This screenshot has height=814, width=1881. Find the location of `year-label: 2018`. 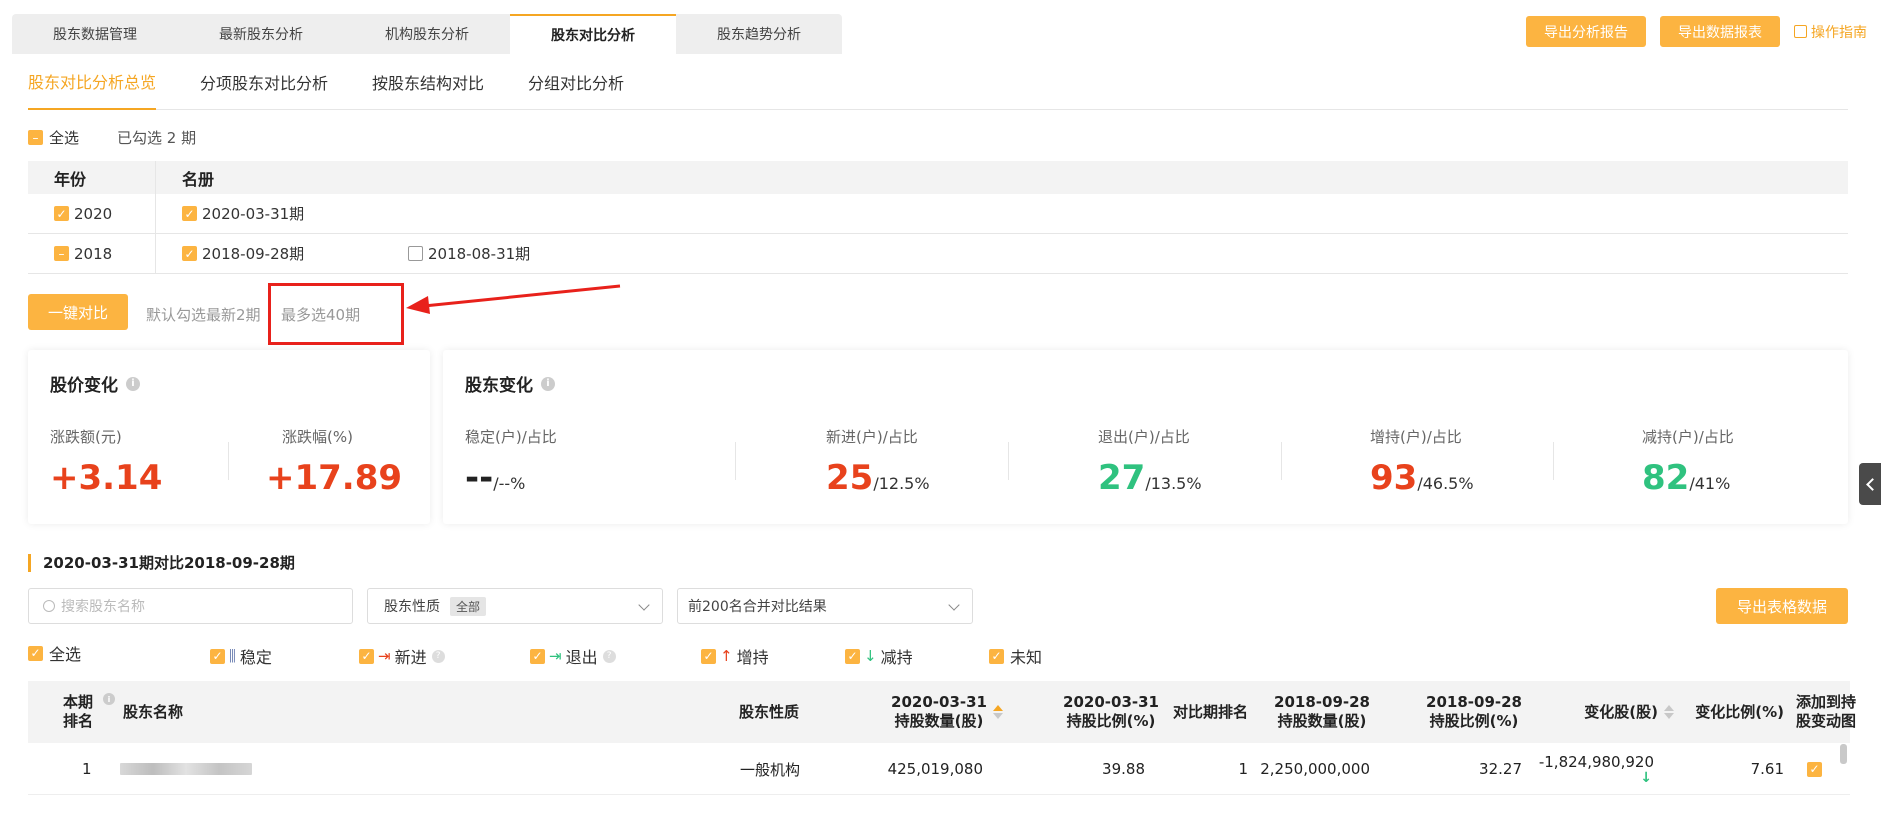

year-label: 2018 is located at coordinates (93, 253).